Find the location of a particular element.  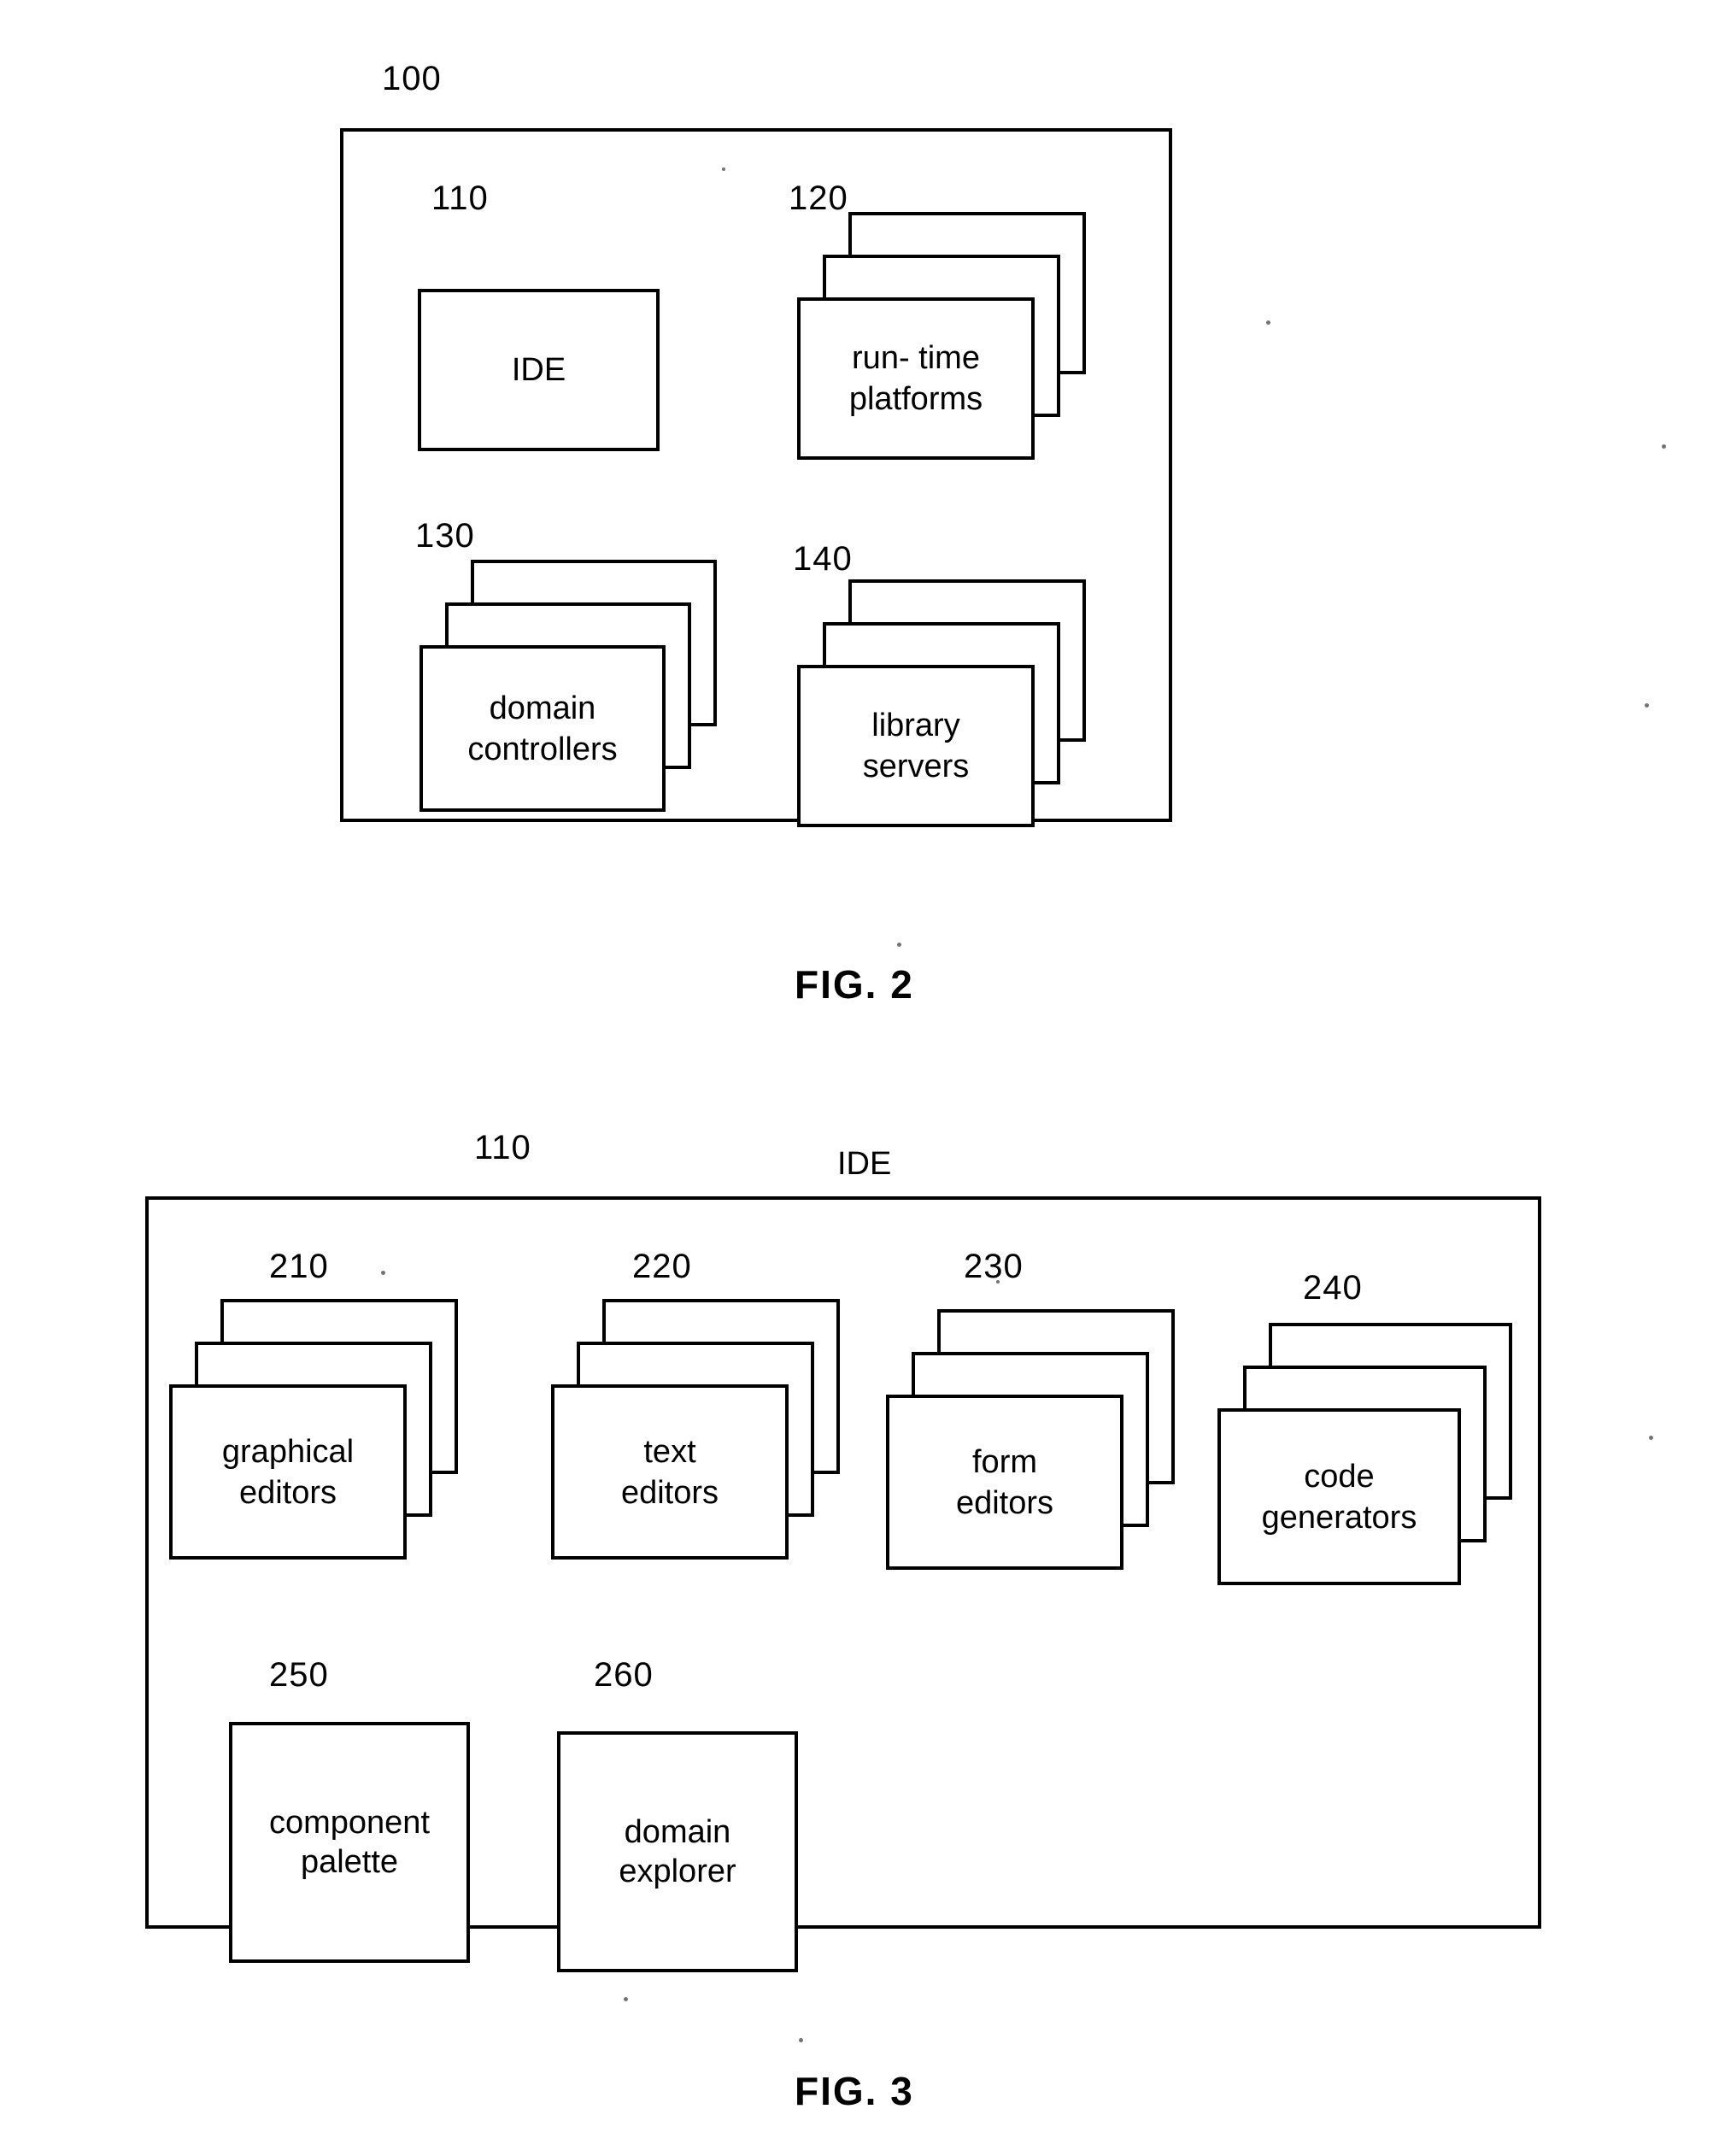

stack-layer-front: run- time platforms is located at coordinates (916, 378).